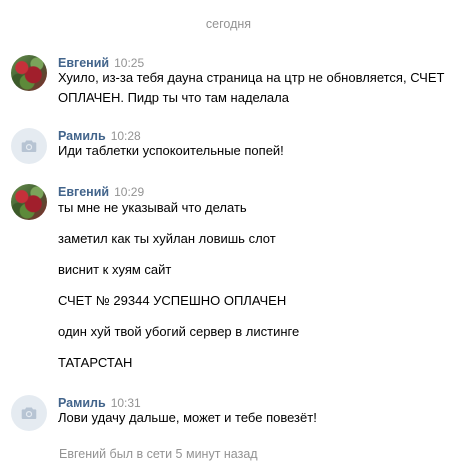  What do you see at coordinates (171, 150) in the screenshot?
I see `message-text: Иди таблетки успокоительные попей!` at bounding box center [171, 150].